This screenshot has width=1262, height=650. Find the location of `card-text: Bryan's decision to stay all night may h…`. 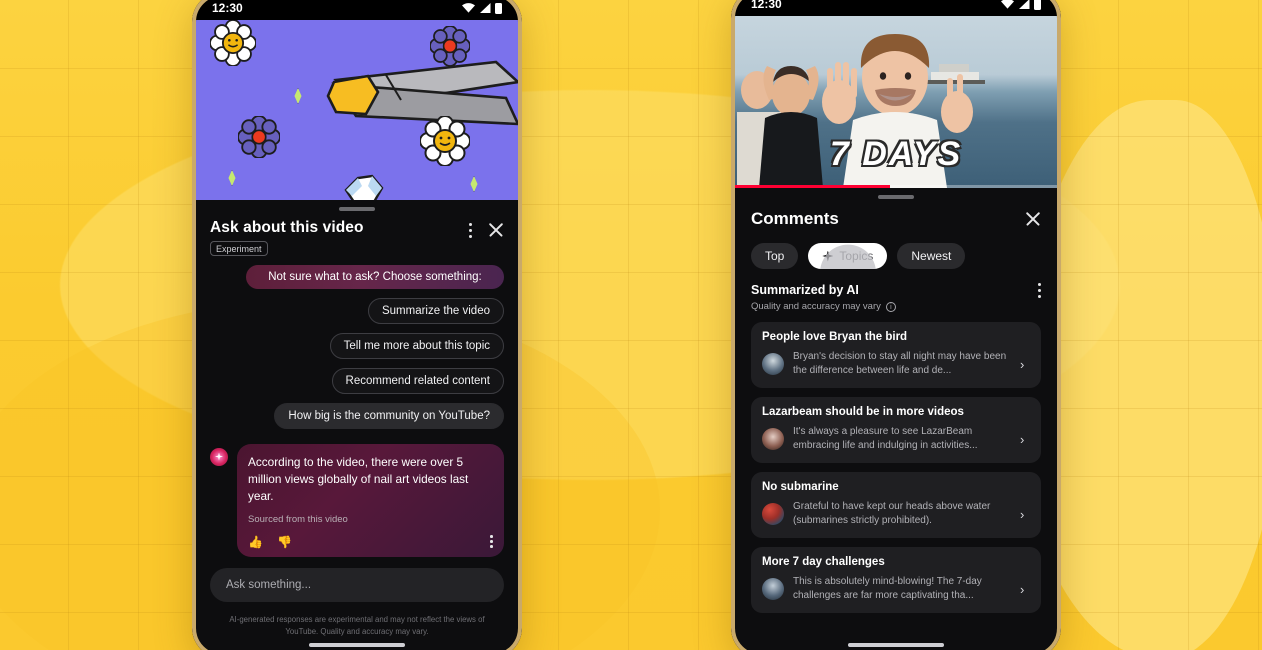

card-text: Bryan's decision to stay all night may h… is located at coordinates (900, 363).